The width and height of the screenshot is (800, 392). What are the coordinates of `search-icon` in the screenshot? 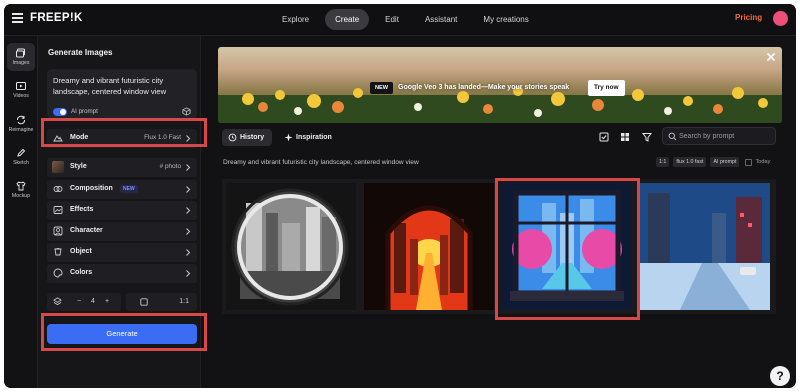 It's located at (672, 136).